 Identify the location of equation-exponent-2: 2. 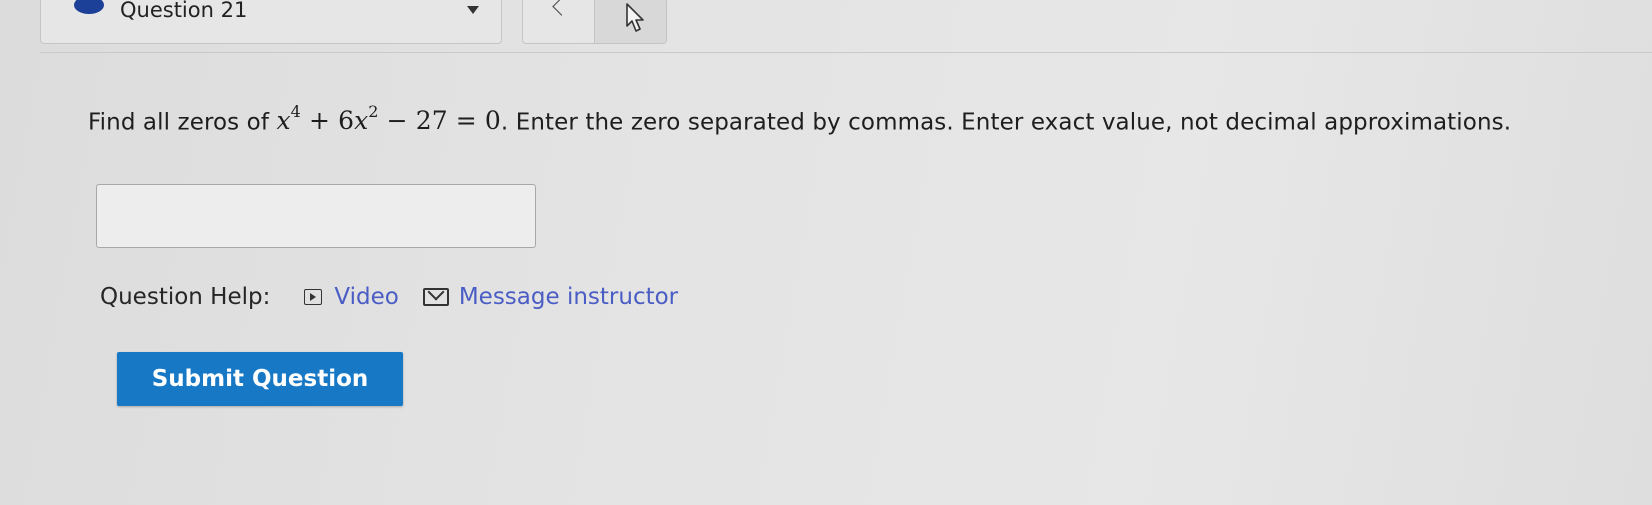
(373, 111).